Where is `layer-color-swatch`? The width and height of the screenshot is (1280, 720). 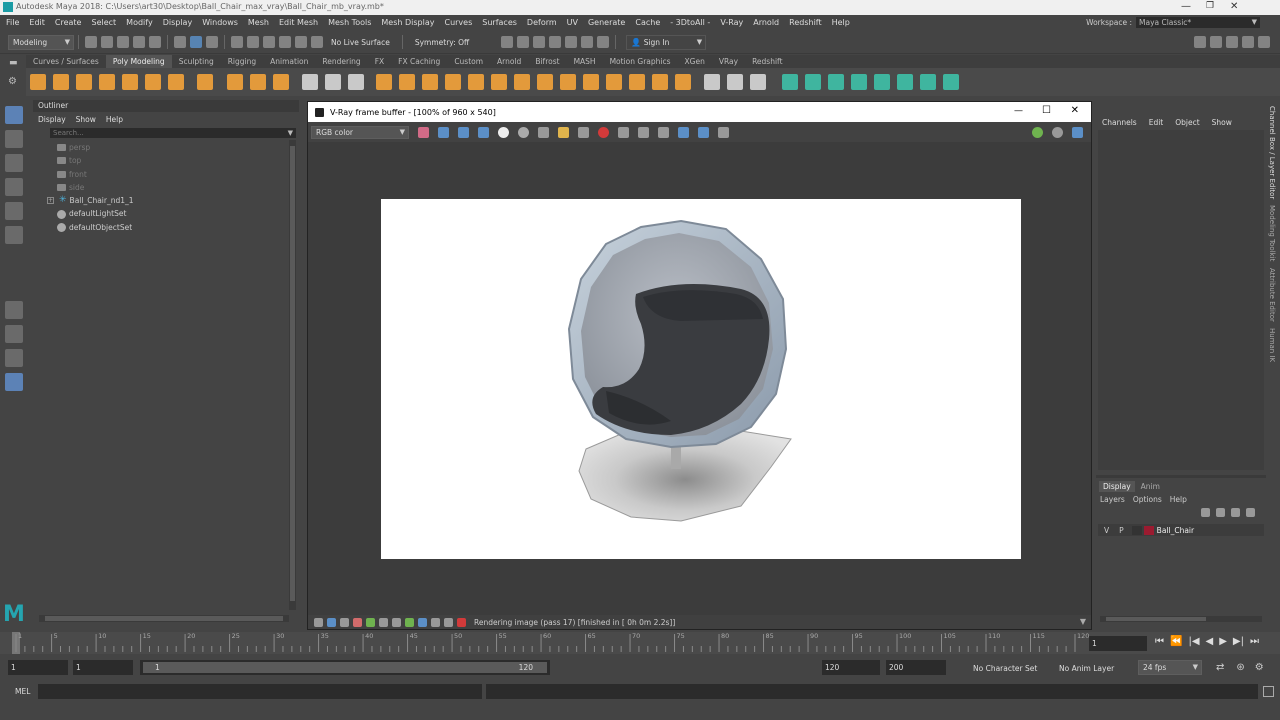 layer-color-swatch is located at coordinates (1148, 530).